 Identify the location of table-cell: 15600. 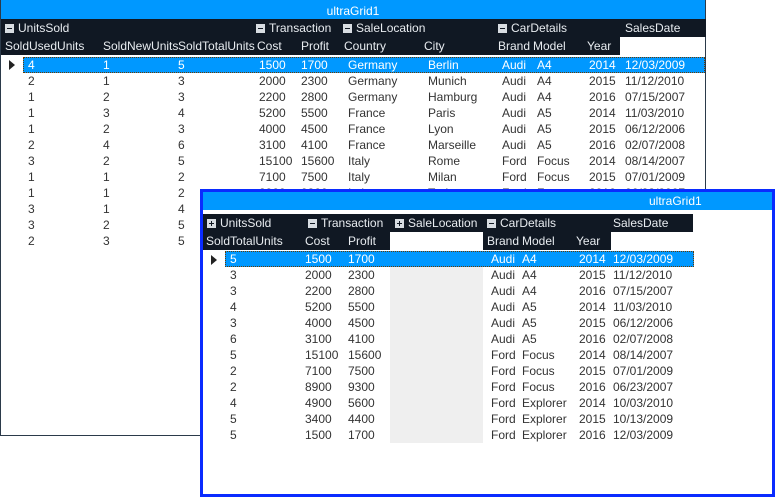
(317, 161).